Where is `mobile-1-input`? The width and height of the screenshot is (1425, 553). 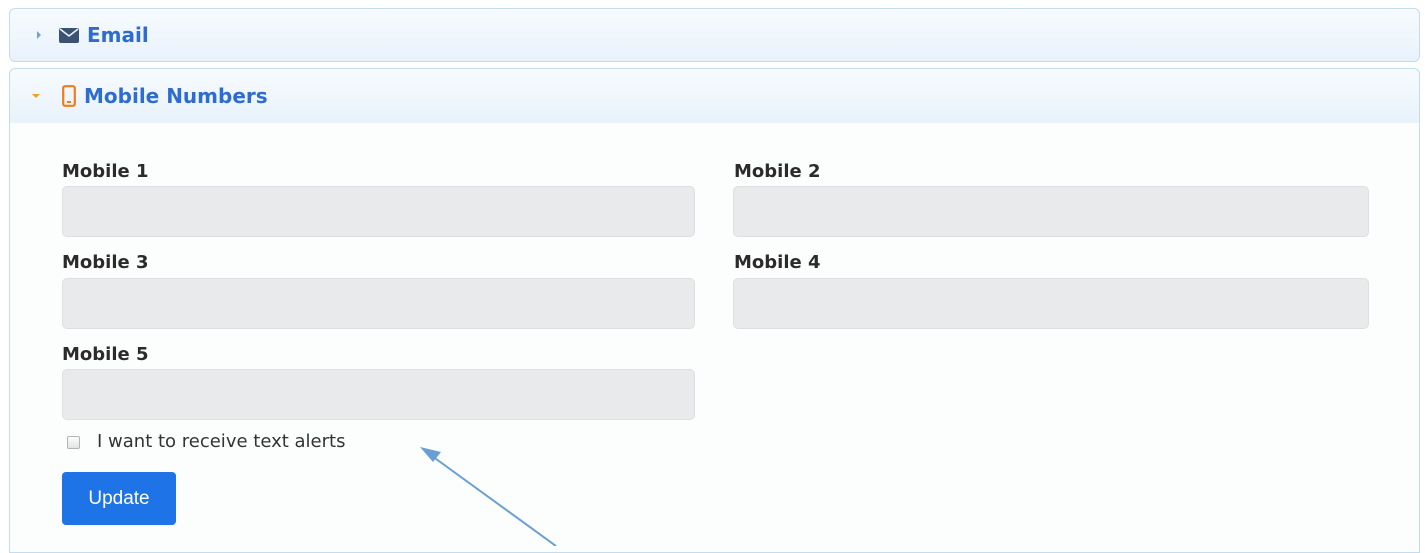
mobile-1-input is located at coordinates (378, 211).